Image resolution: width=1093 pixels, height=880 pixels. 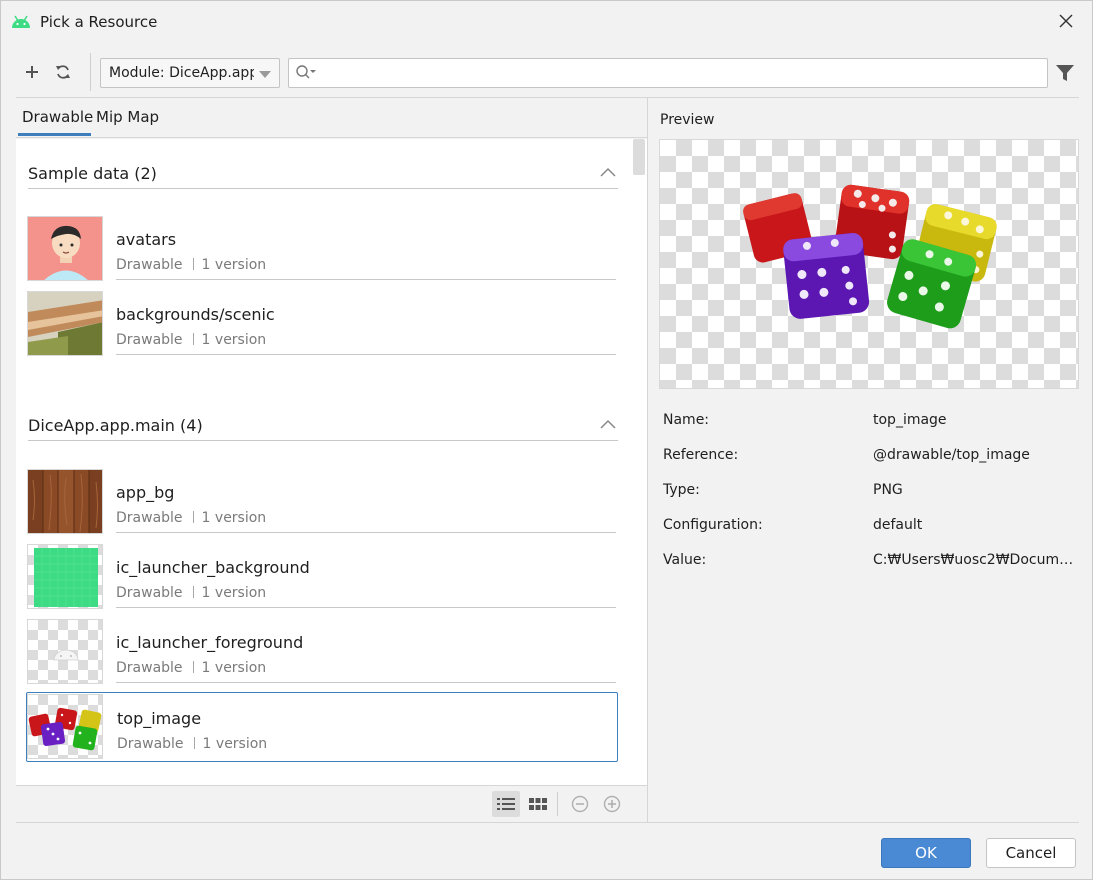 I want to click on plus-icon, so click(x=32, y=72).